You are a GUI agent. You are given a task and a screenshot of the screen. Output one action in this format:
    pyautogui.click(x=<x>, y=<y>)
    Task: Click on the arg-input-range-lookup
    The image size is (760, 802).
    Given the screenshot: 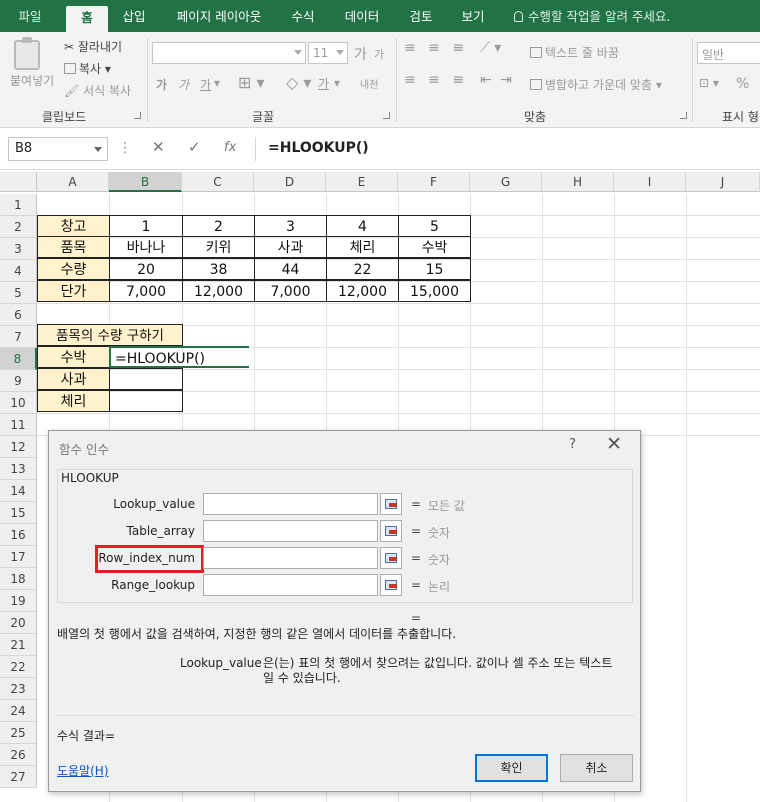 What is the action you would take?
    pyautogui.click(x=290, y=585)
    